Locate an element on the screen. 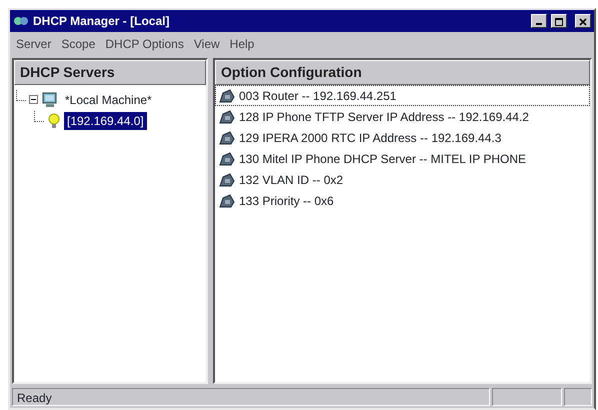 The height and width of the screenshot is (410, 598). tree-item: *Local Machine* is located at coordinates (108, 99).